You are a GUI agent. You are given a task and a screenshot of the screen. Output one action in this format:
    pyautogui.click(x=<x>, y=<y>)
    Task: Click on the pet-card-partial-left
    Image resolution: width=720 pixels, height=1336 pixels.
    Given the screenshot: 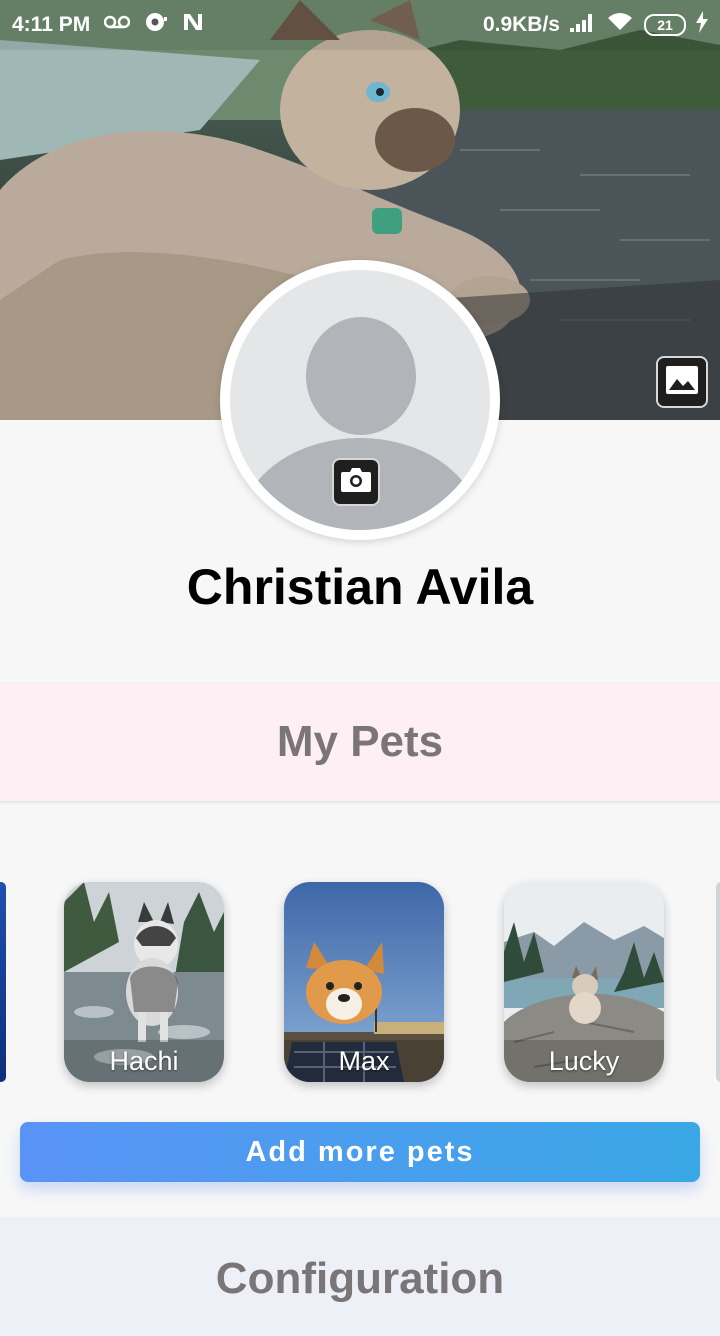 What is the action you would take?
    pyautogui.click(x=3, y=982)
    